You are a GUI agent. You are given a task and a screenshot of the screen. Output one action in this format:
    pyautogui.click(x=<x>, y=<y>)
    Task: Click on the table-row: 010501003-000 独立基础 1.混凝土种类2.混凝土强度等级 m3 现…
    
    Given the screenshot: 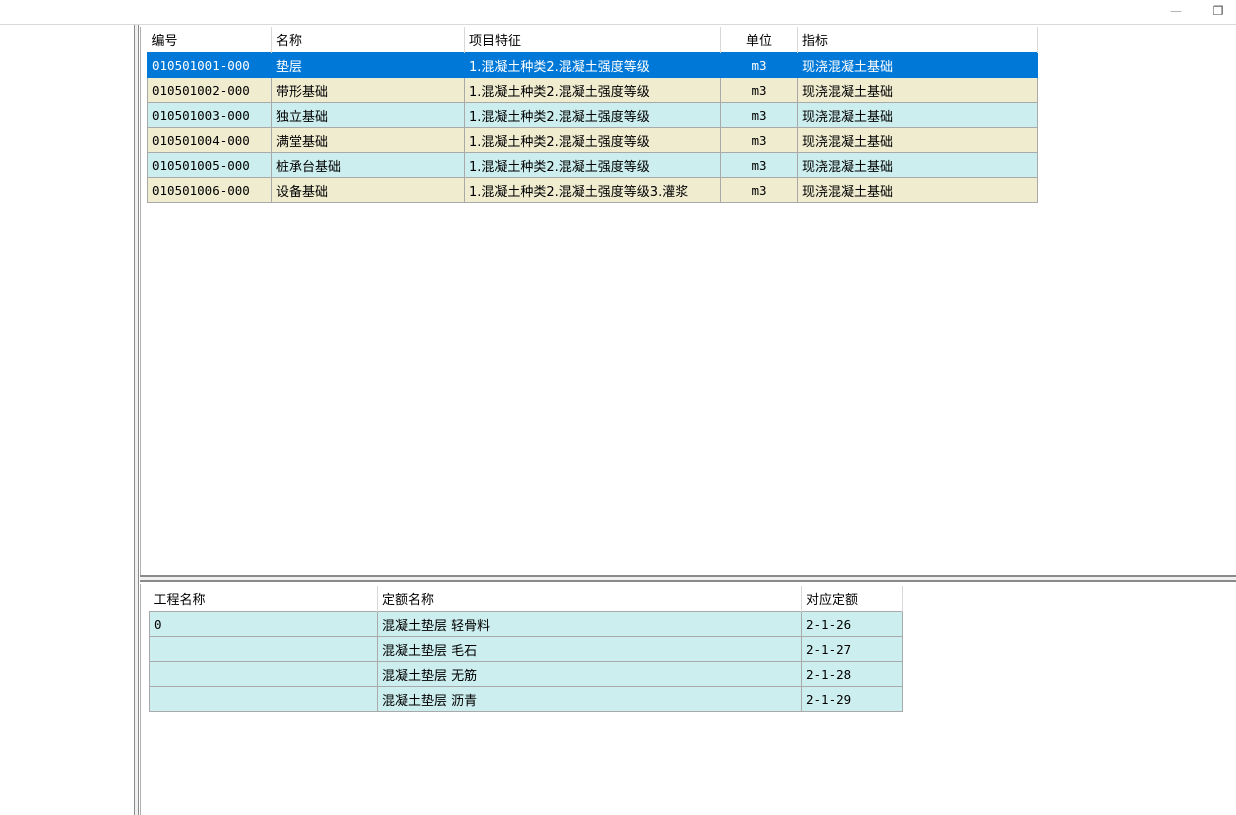 What is the action you would take?
    pyautogui.click(x=592, y=115)
    